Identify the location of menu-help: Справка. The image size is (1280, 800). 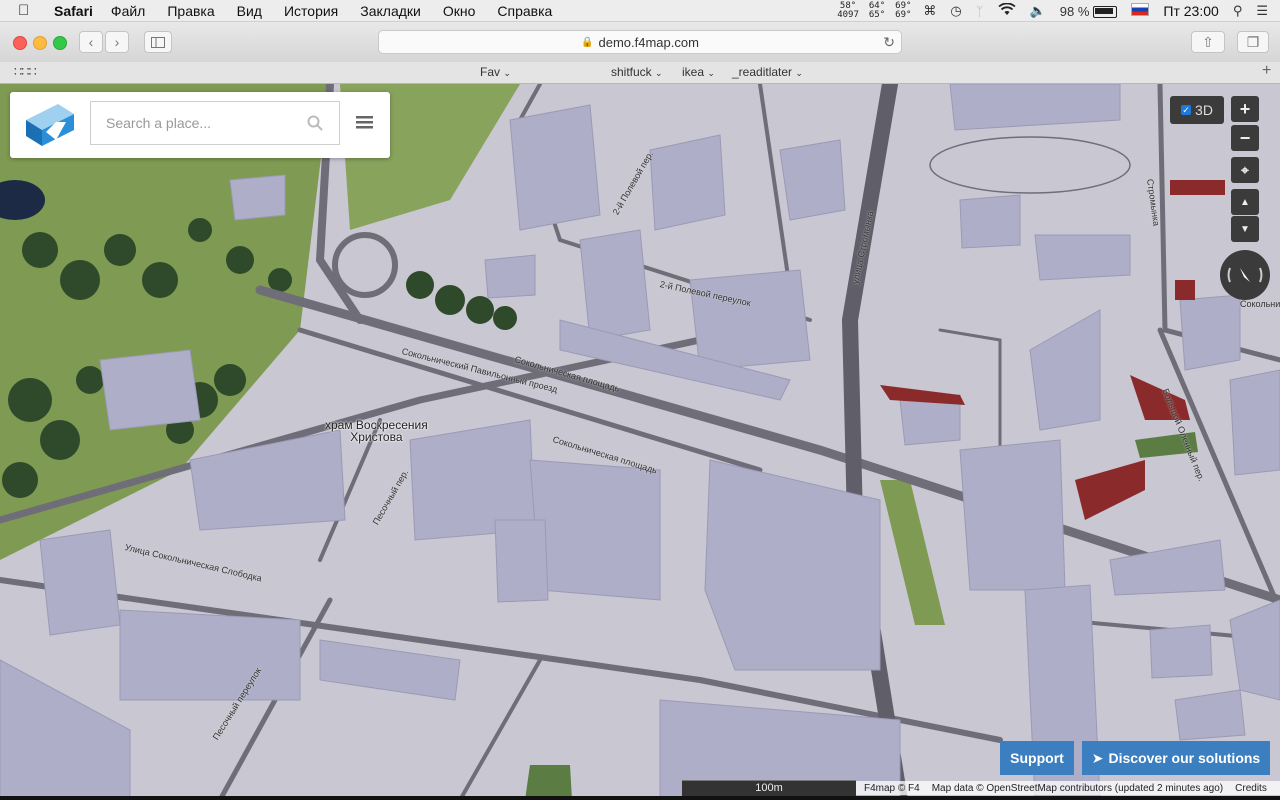
(524, 11).